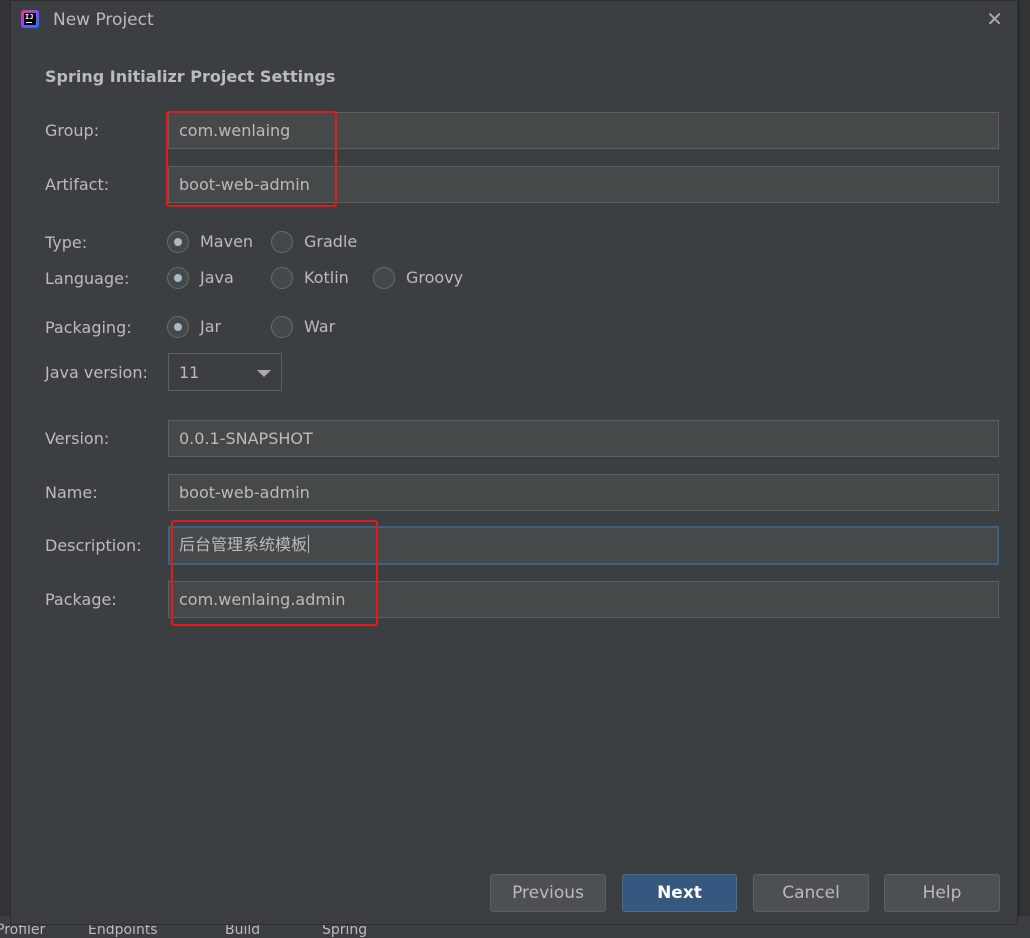 The width and height of the screenshot is (1030, 938). Describe the element at coordinates (227, 241) in the screenshot. I see `radio-label: Maven` at that location.